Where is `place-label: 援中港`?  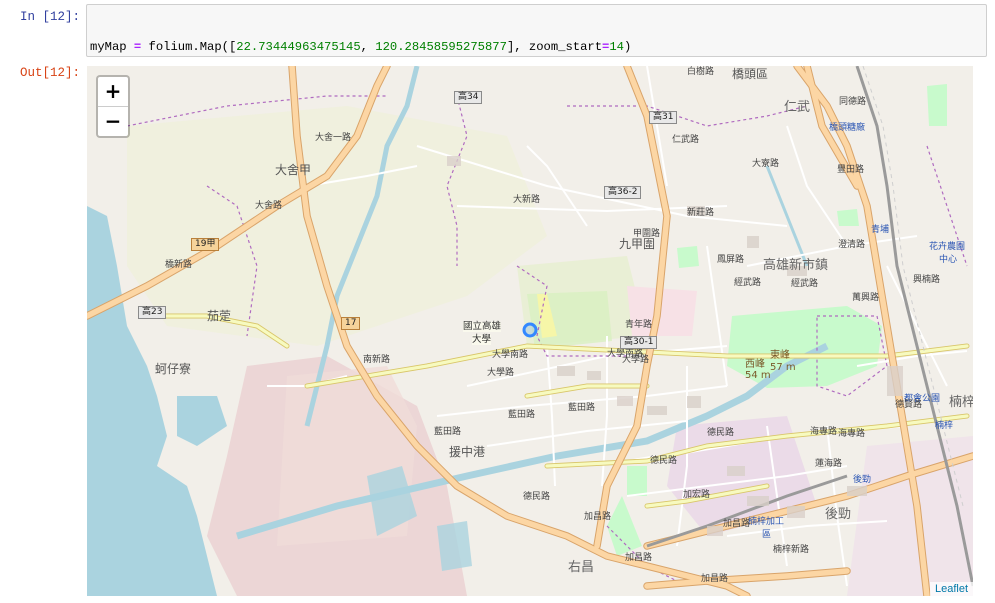
place-label: 援中港 is located at coordinates (467, 452).